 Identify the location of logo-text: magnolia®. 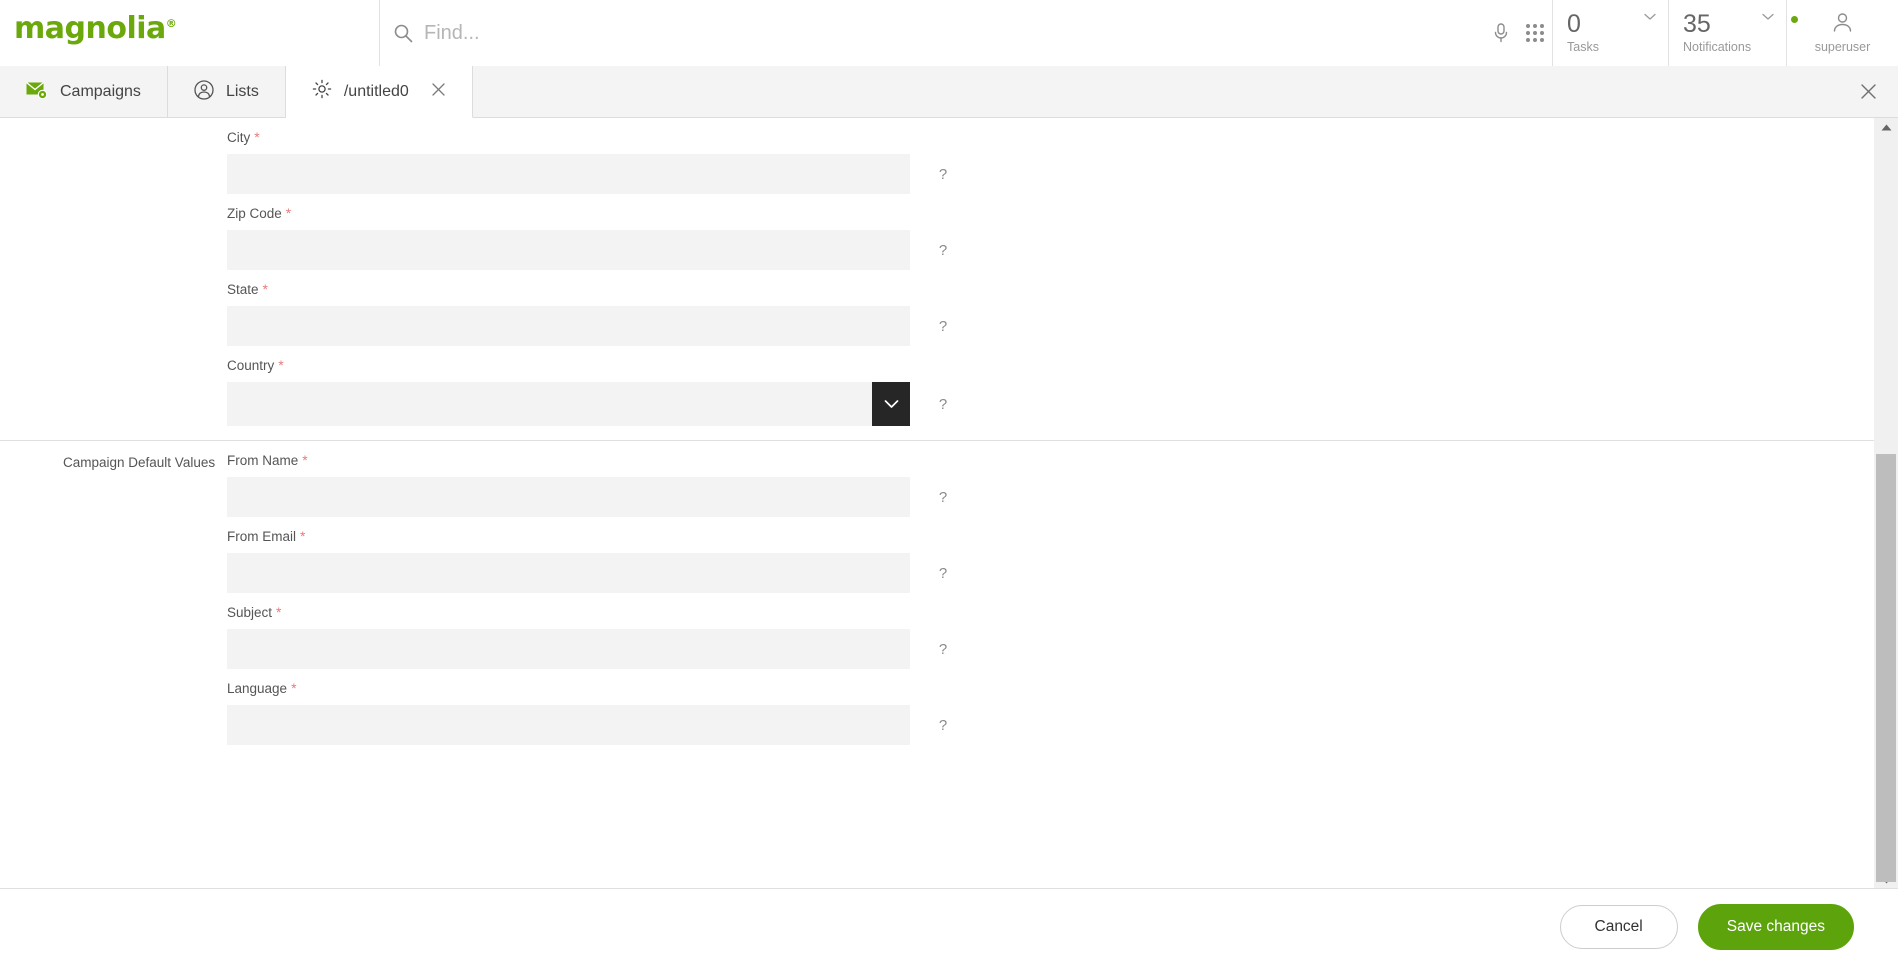
(95, 28).